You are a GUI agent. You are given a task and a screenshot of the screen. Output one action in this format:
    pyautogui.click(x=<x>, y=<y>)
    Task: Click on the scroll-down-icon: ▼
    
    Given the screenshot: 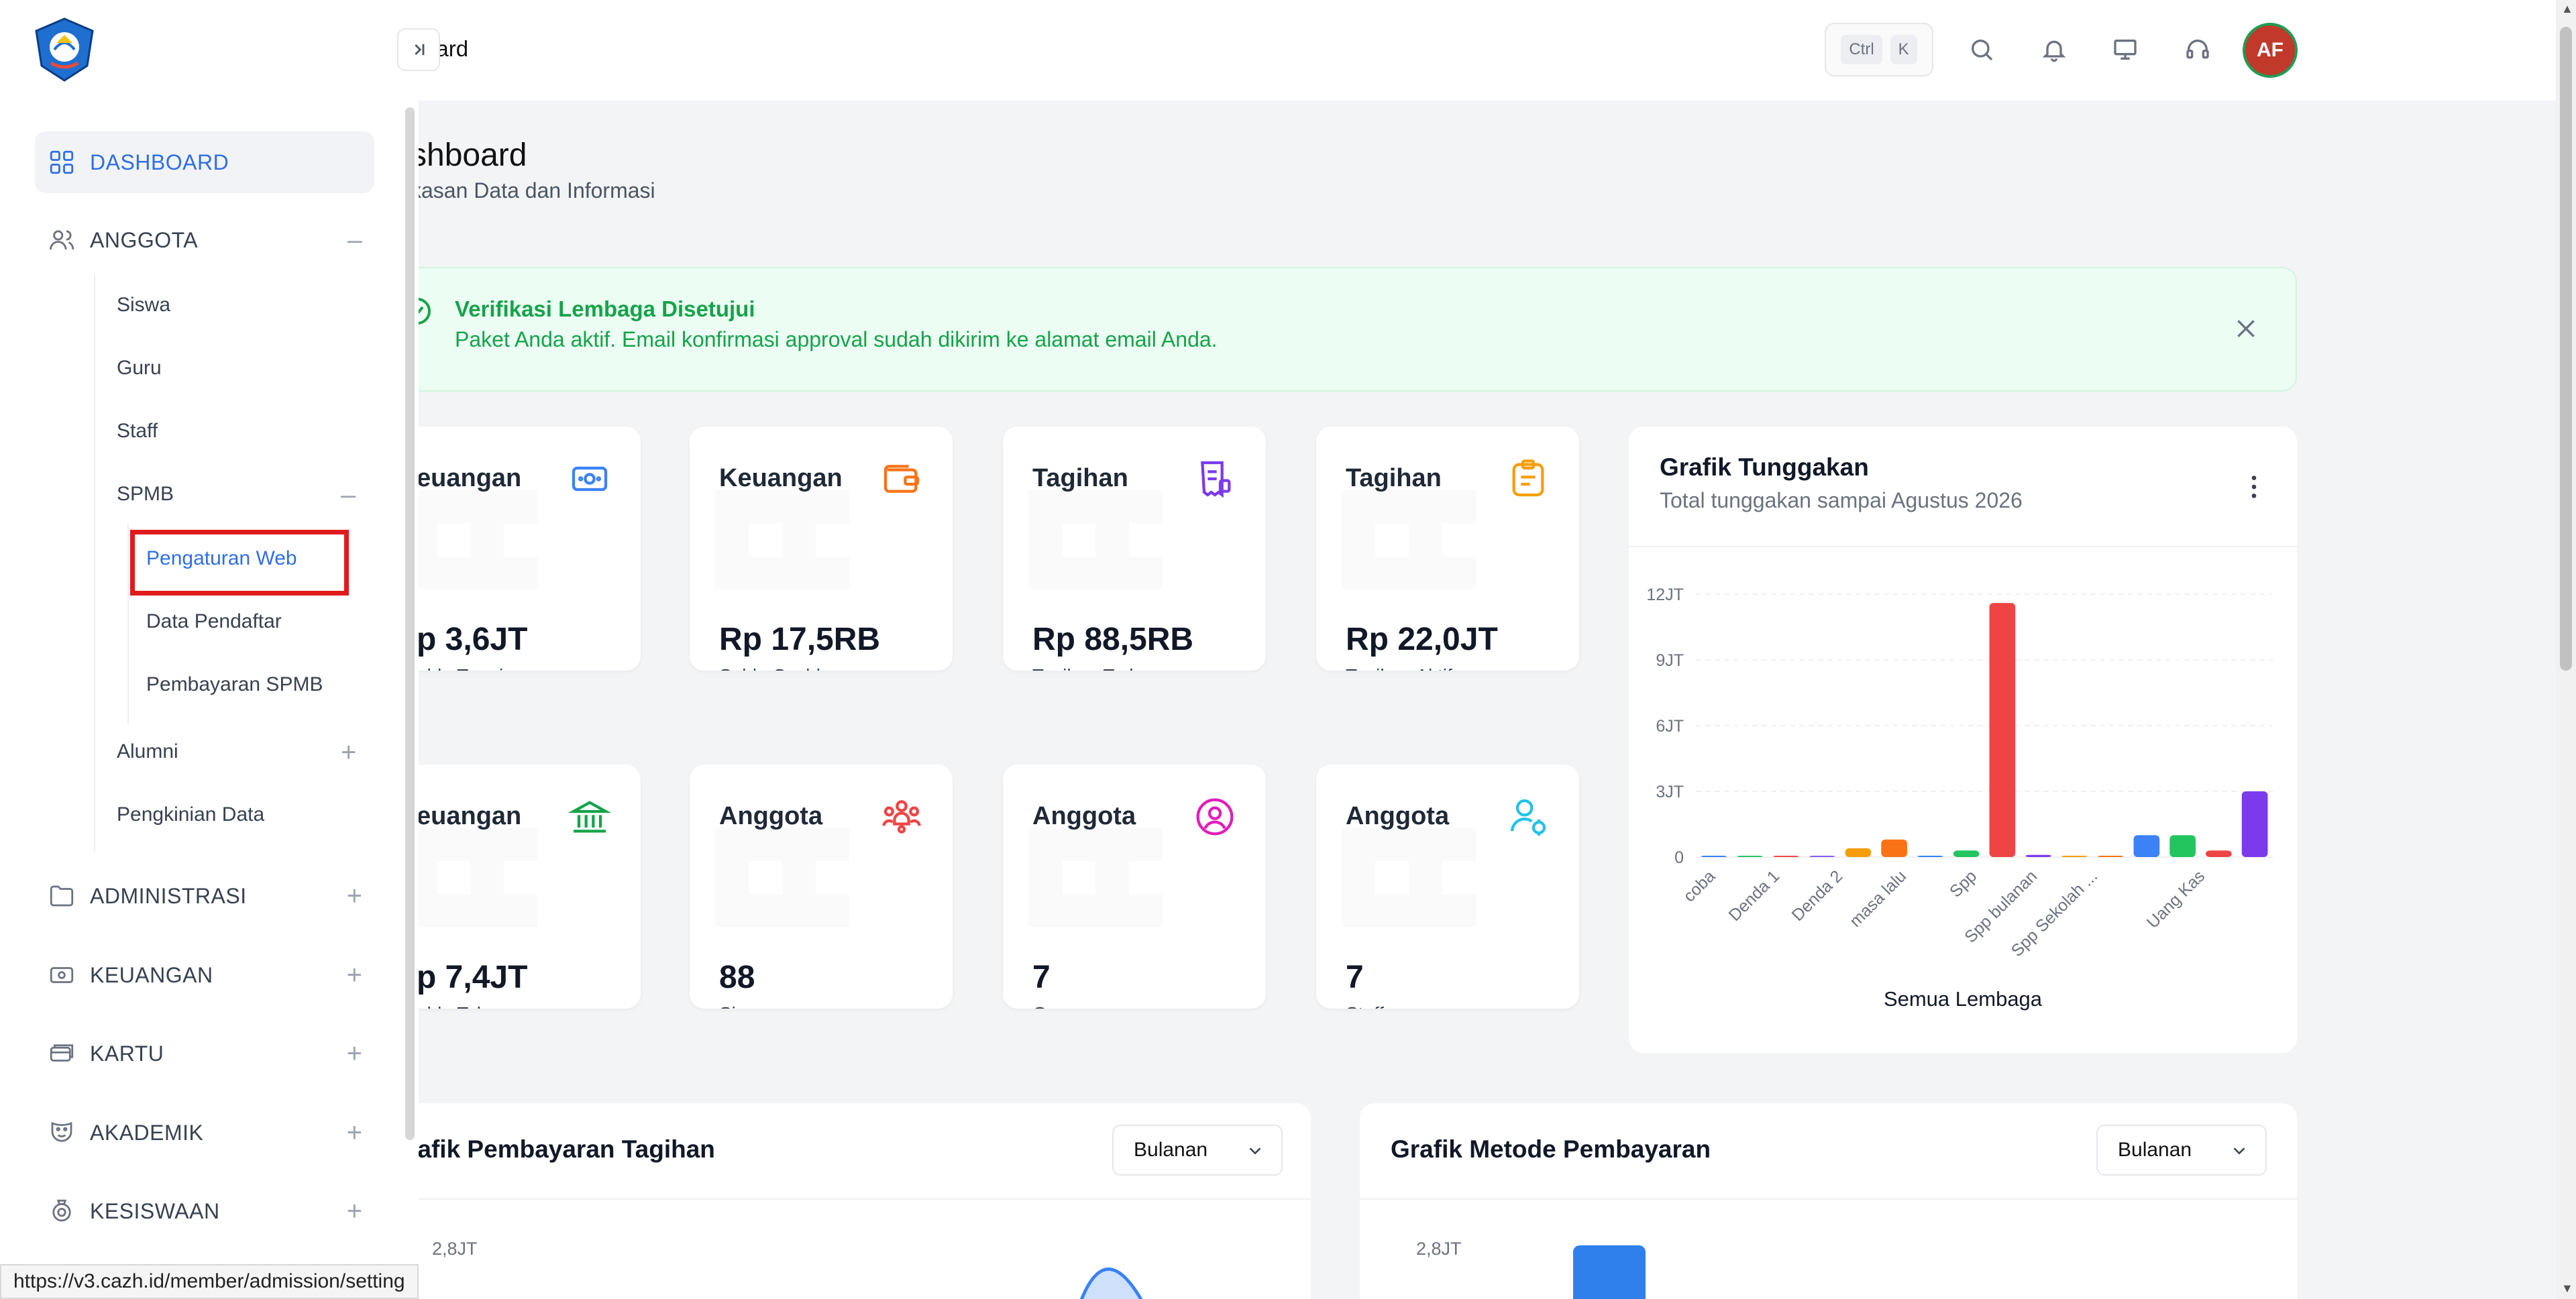 What is the action you would take?
    pyautogui.click(x=2567, y=1288)
    